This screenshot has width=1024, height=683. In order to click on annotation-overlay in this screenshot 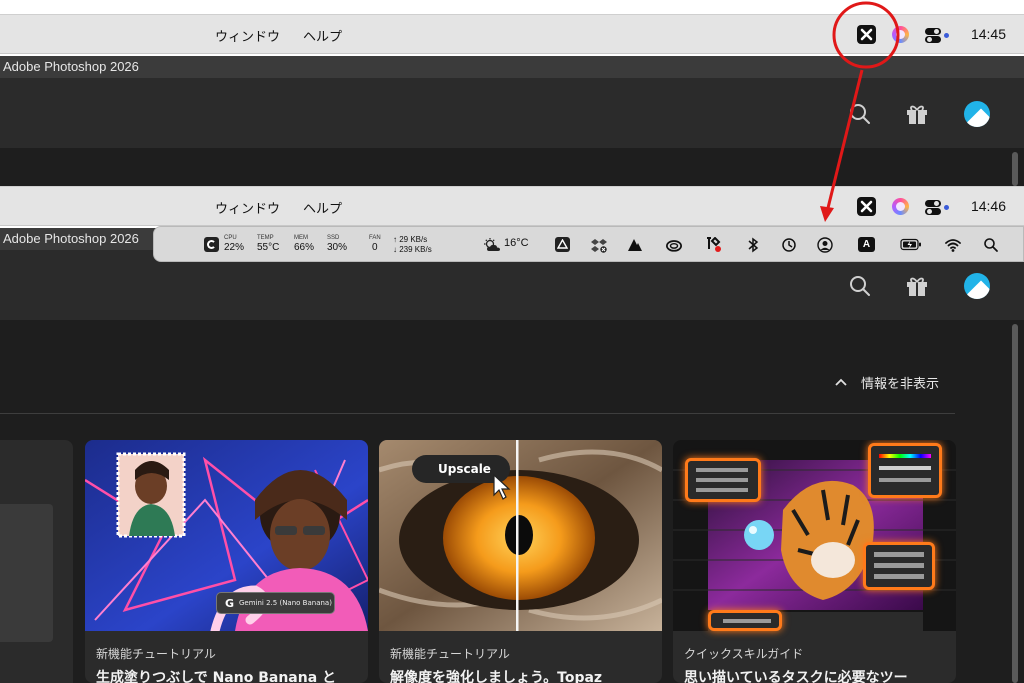, I will do `click(860, 111)`.